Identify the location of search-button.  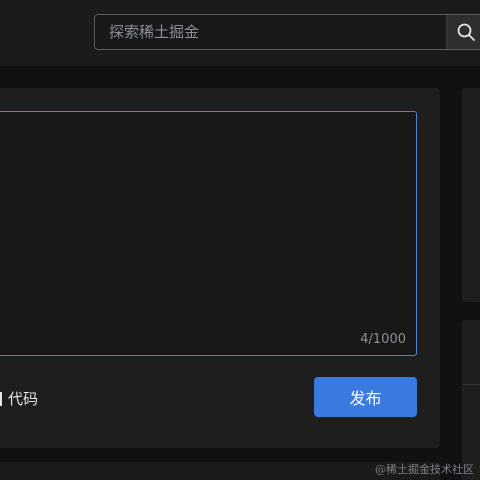
(463, 32).